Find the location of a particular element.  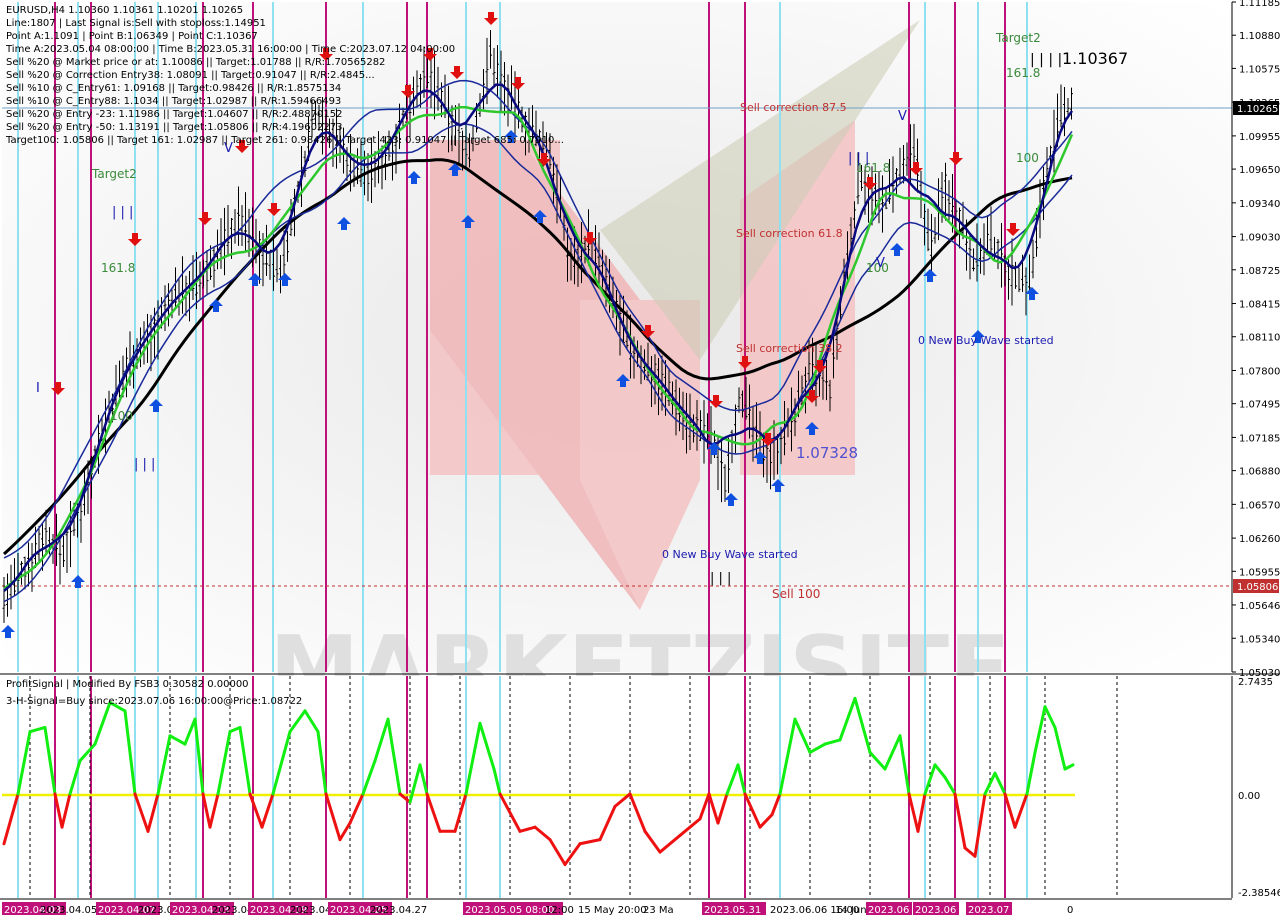

wave-mark-i: I is located at coordinates (38, 388).